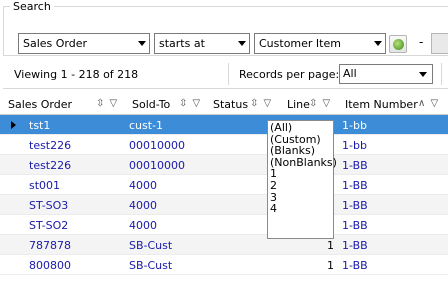 Image resolution: width=448 pixels, height=302 pixels. Describe the element at coordinates (40, 125) in the screenshot. I see `cell-sales-order: tst1` at that location.